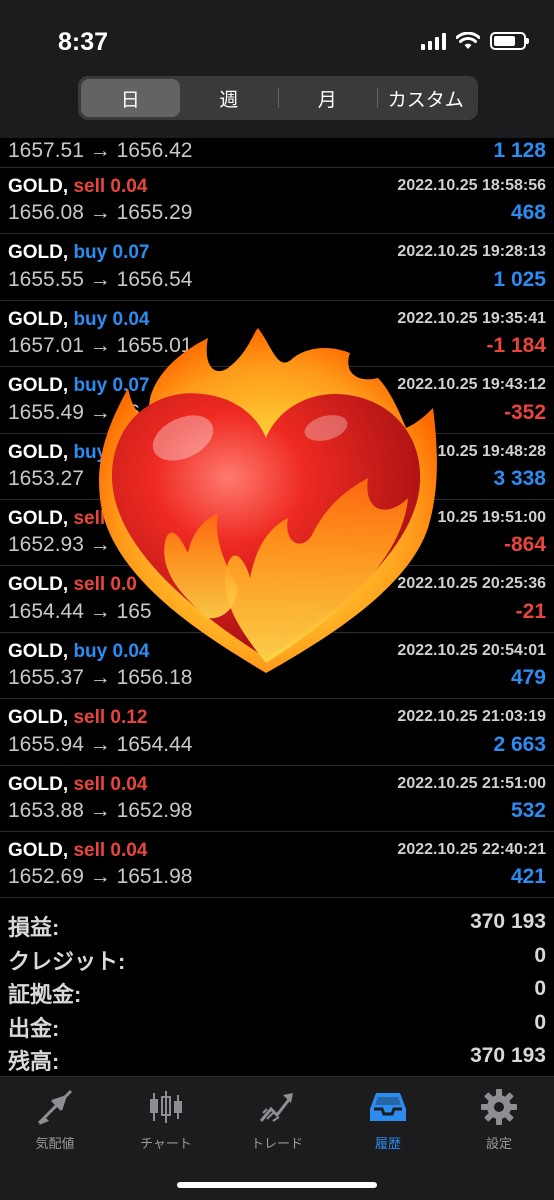 This screenshot has height=1200, width=554. What do you see at coordinates (471, 783) in the screenshot?
I see `trade-datetime: 2022.10.25 21:51:00` at bounding box center [471, 783].